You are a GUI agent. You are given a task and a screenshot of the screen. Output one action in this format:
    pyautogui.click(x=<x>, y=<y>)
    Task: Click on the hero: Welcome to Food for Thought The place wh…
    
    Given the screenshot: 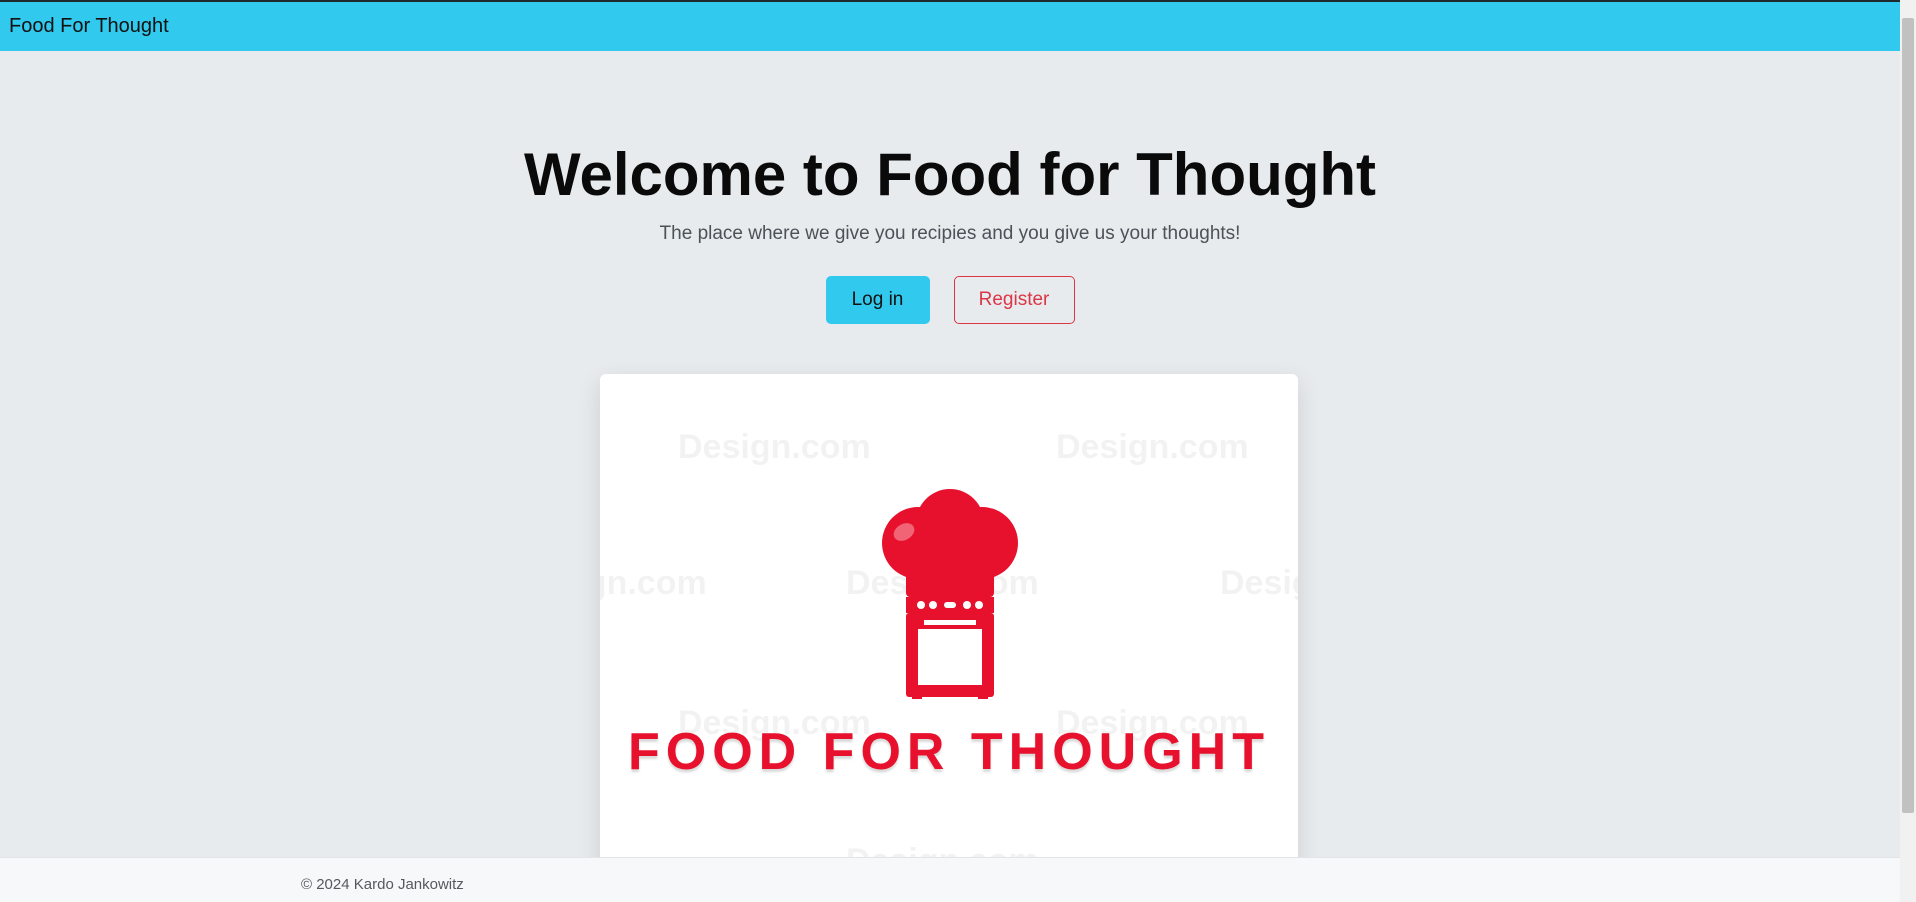 What is the action you would take?
    pyautogui.click(x=950, y=192)
    